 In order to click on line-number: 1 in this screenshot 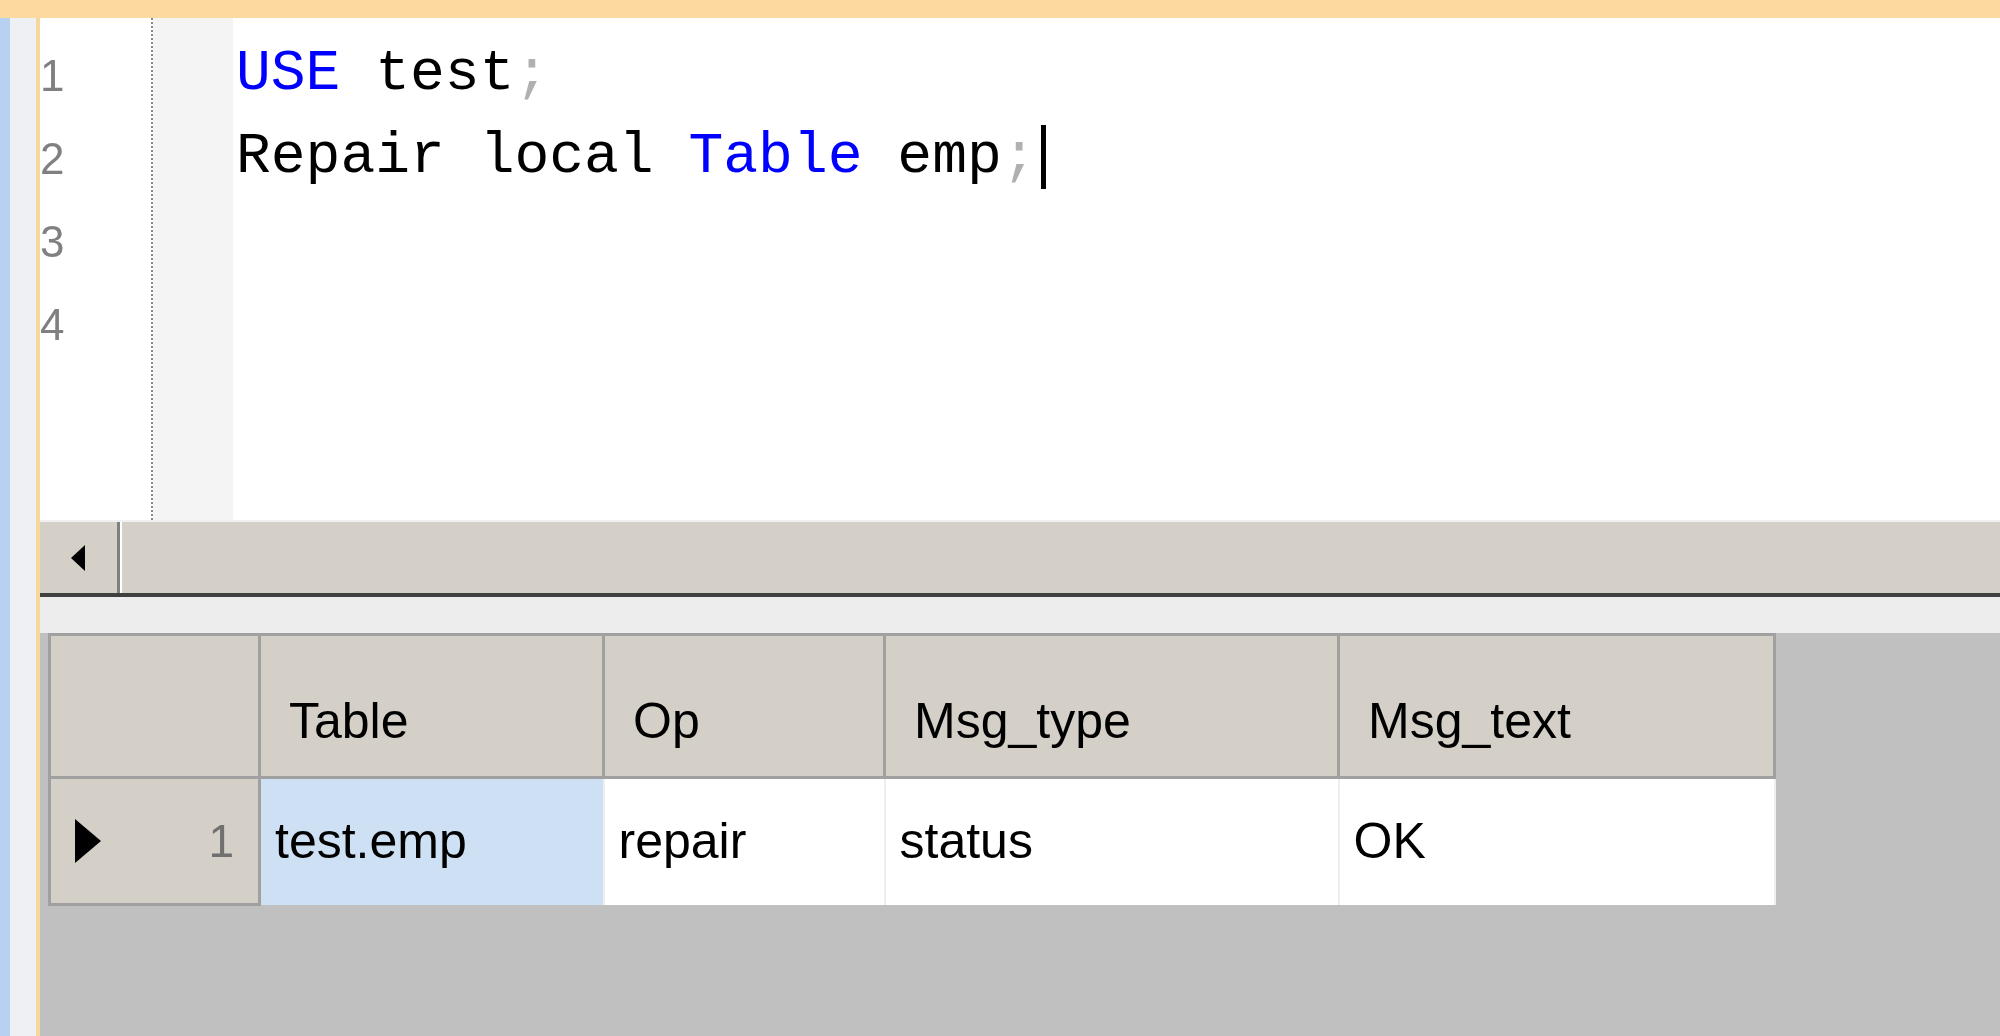, I will do `click(53, 76)`.